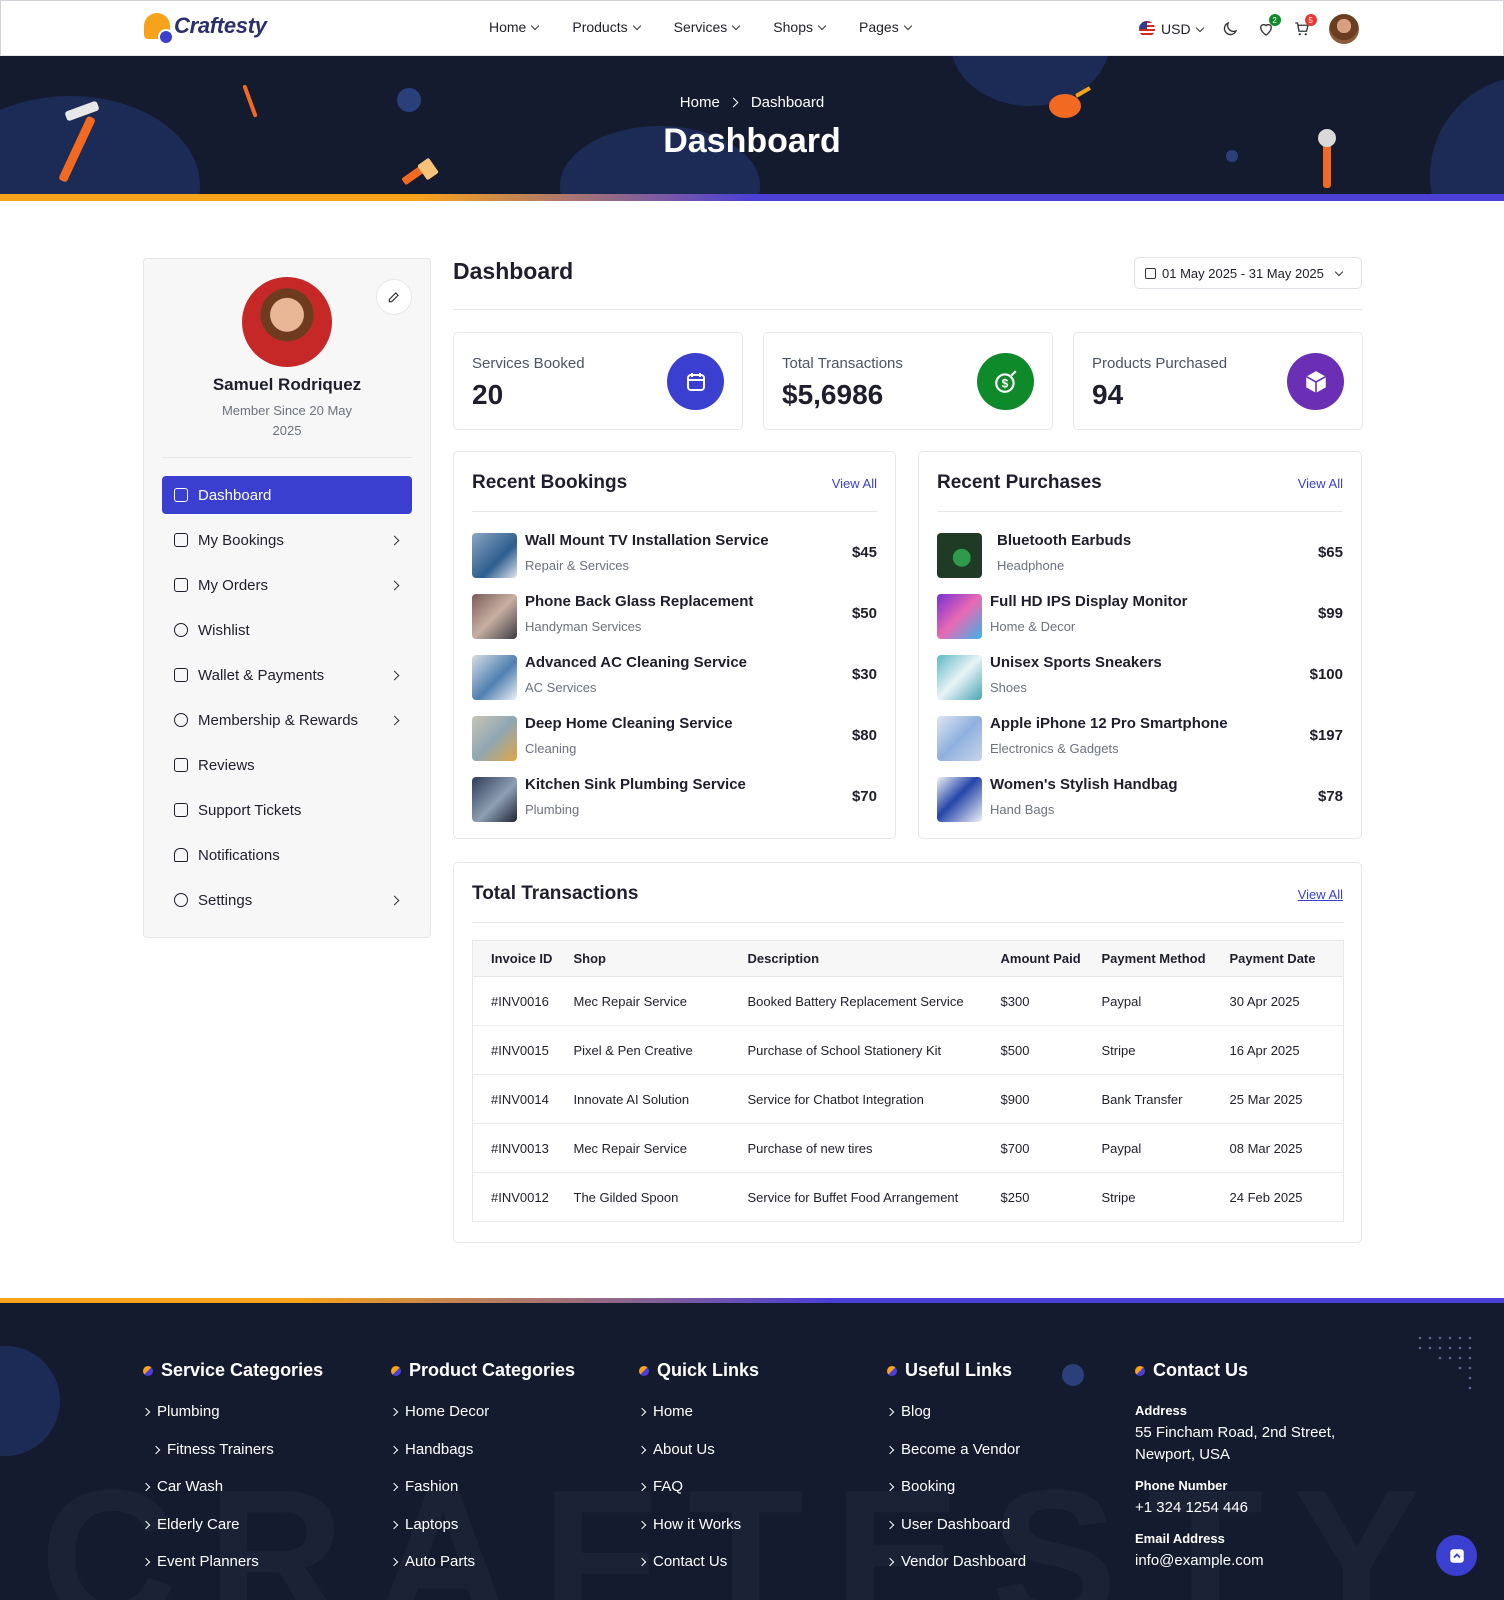  What do you see at coordinates (482, 1422) in the screenshot?
I see `footer-link: Home Decor` at bounding box center [482, 1422].